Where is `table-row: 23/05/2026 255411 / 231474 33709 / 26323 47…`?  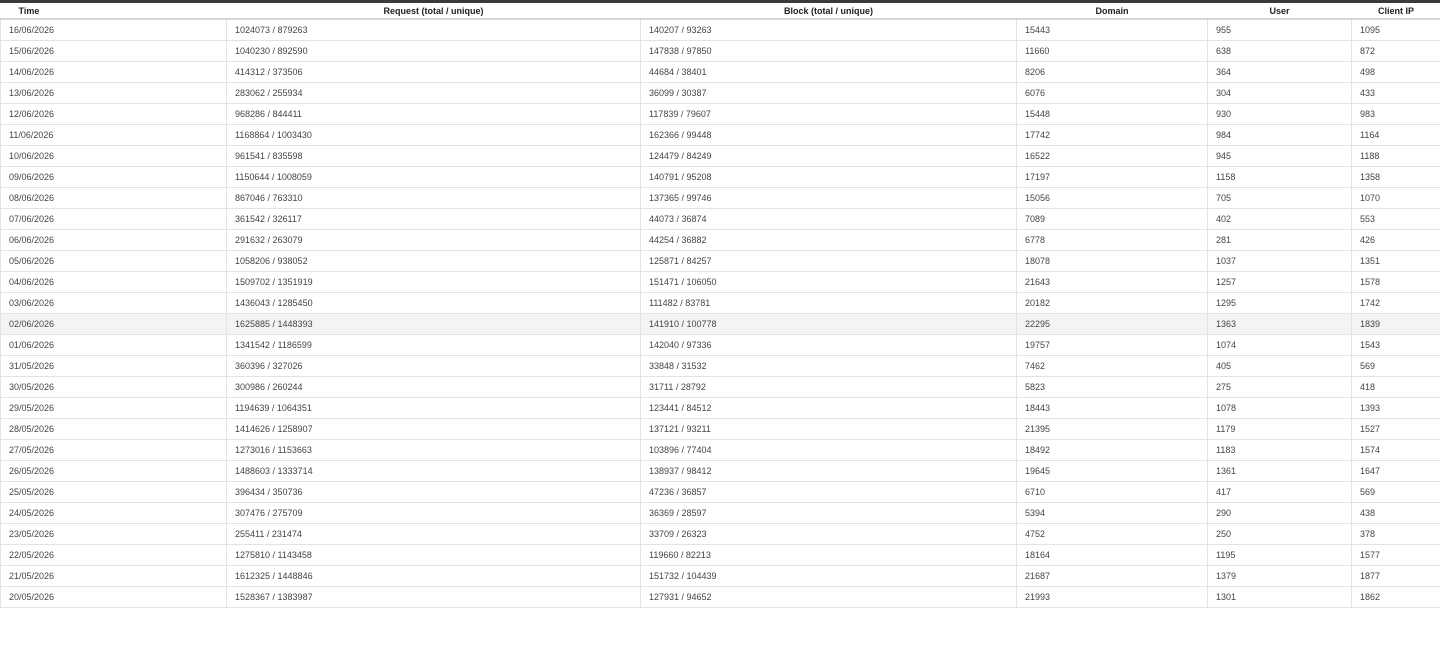
table-row: 23/05/2026 255411 / 231474 33709 / 26323 47… is located at coordinates (720, 534).